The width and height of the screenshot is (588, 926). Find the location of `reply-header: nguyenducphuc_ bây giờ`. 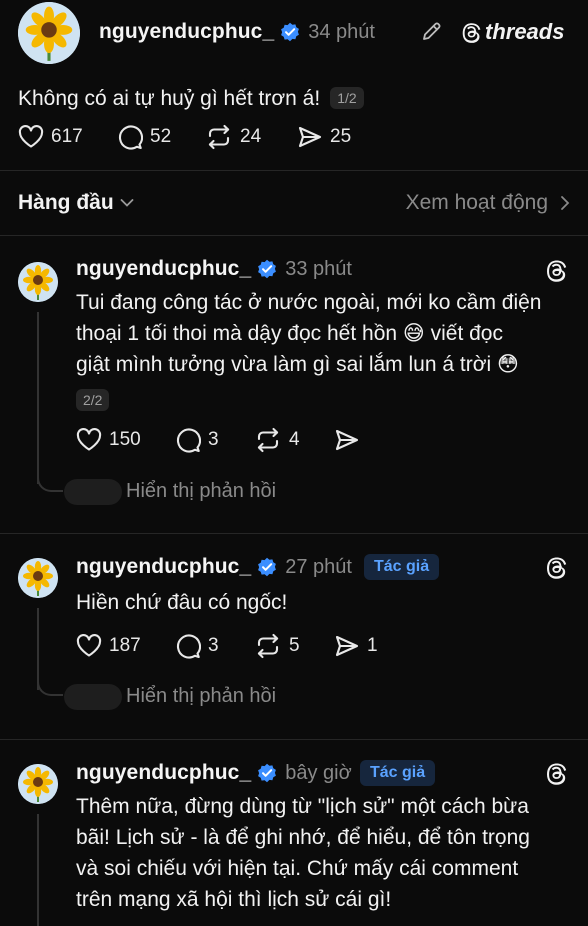

reply-header: nguyenducphuc_ bây giờ is located at coordinates (214, 773).